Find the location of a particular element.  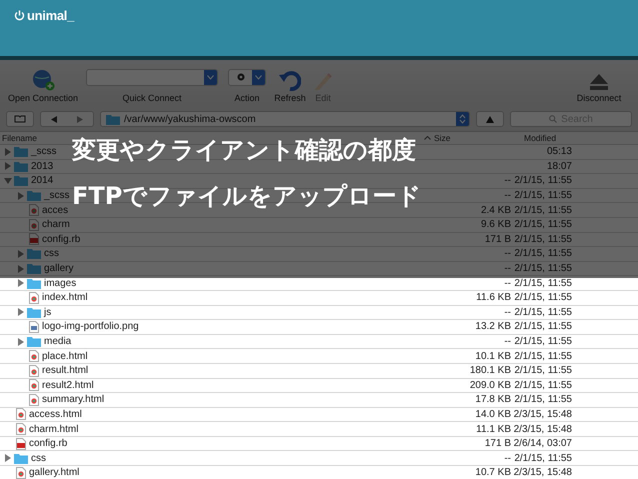

file-size: 171 B is located at coordinates (497, 239).